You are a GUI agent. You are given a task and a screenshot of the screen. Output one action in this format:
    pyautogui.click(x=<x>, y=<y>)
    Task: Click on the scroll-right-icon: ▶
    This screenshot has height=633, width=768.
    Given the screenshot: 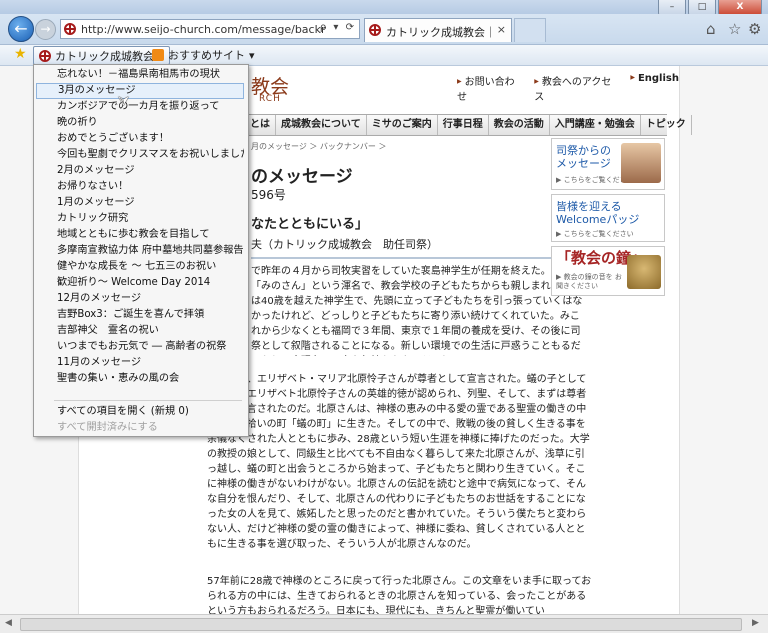 What is the action you would take?
    pyautogui.click(x=755, y=623)
    